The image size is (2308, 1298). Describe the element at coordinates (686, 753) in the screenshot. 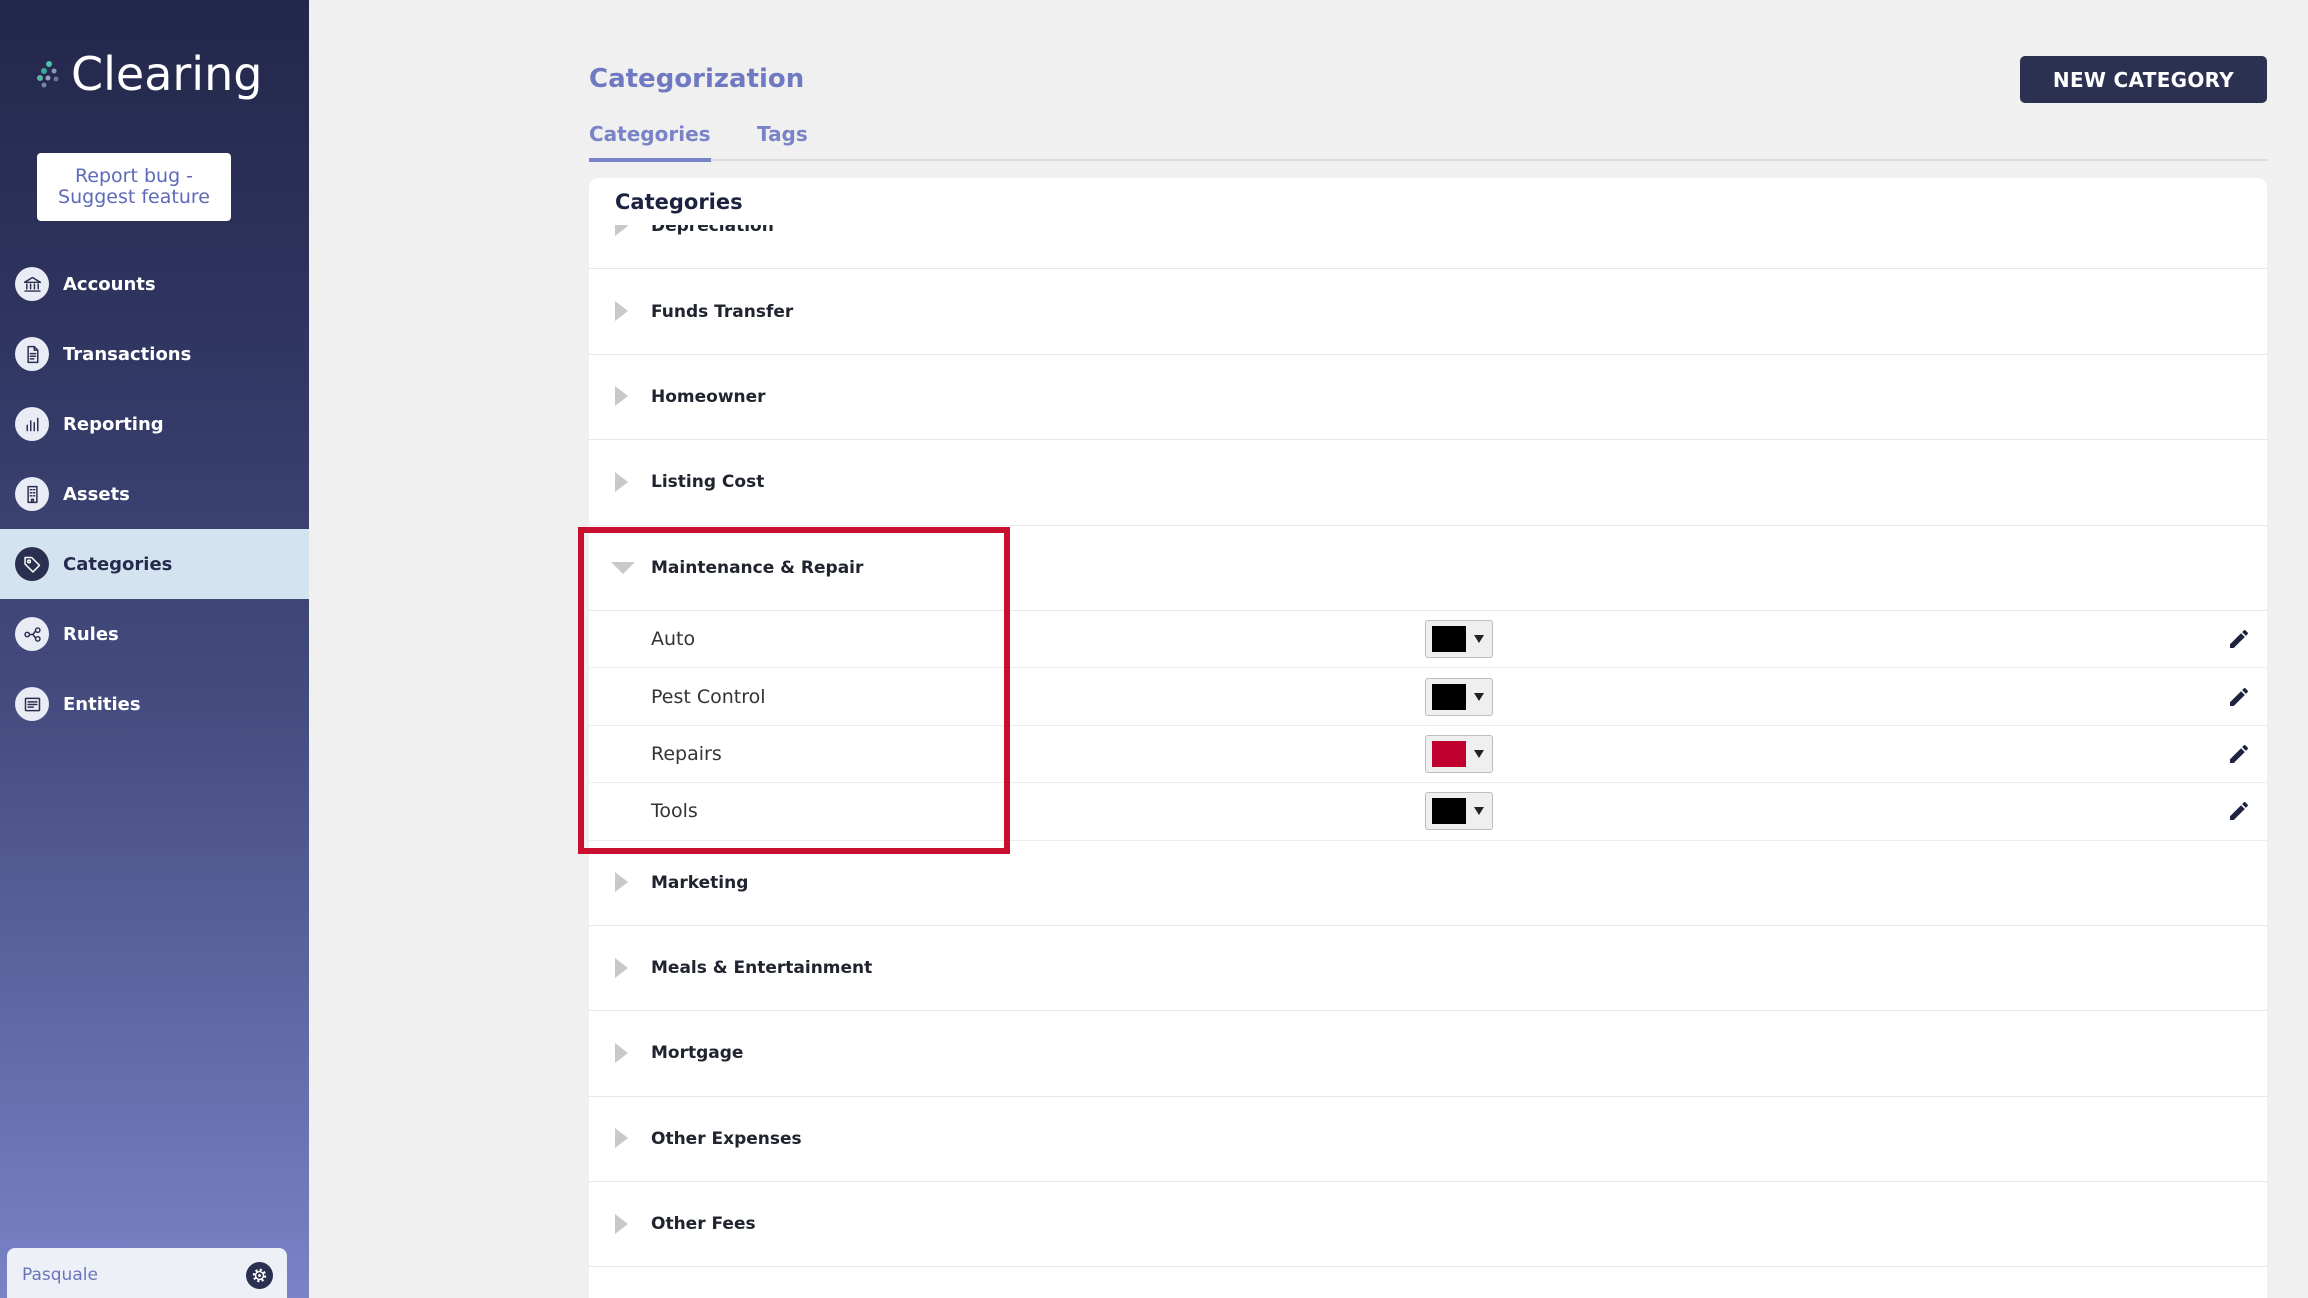

I see `subcategory-label: Repairs` at that location.